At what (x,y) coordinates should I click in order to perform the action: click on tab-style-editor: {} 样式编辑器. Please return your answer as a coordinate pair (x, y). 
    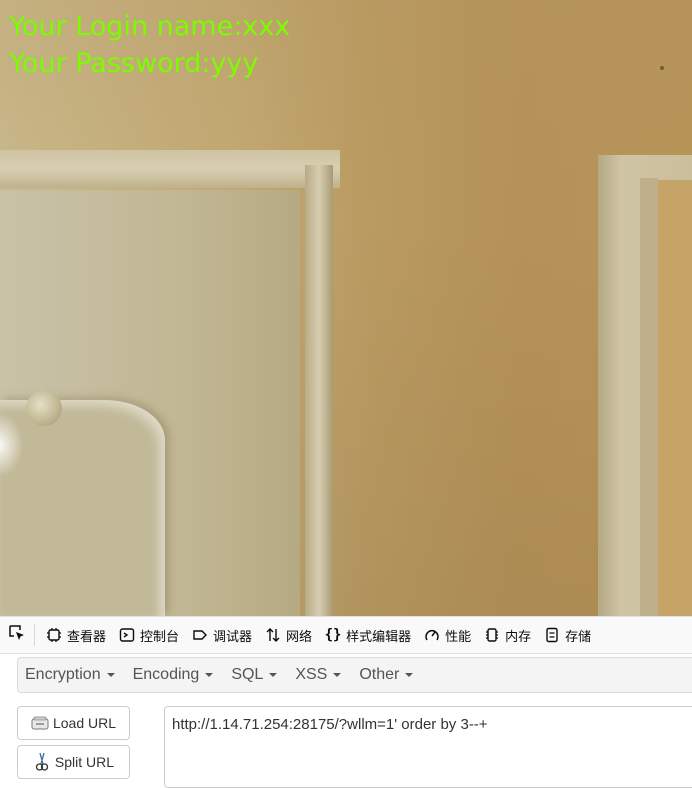
    Looking at the image, I should click on (367, 635).